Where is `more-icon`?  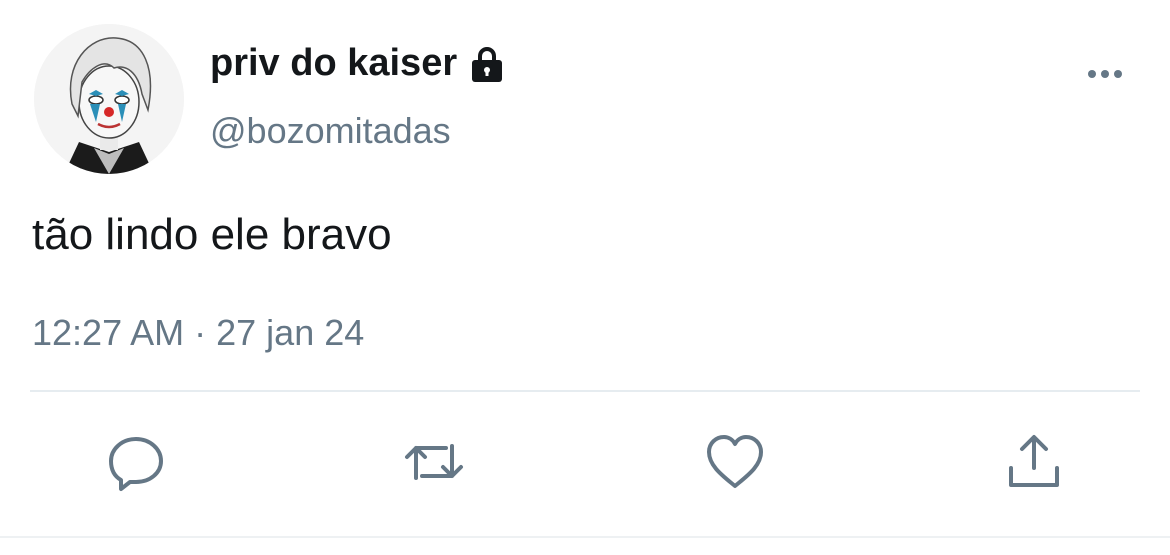 more-icon is located at coordinates (1105, 74).